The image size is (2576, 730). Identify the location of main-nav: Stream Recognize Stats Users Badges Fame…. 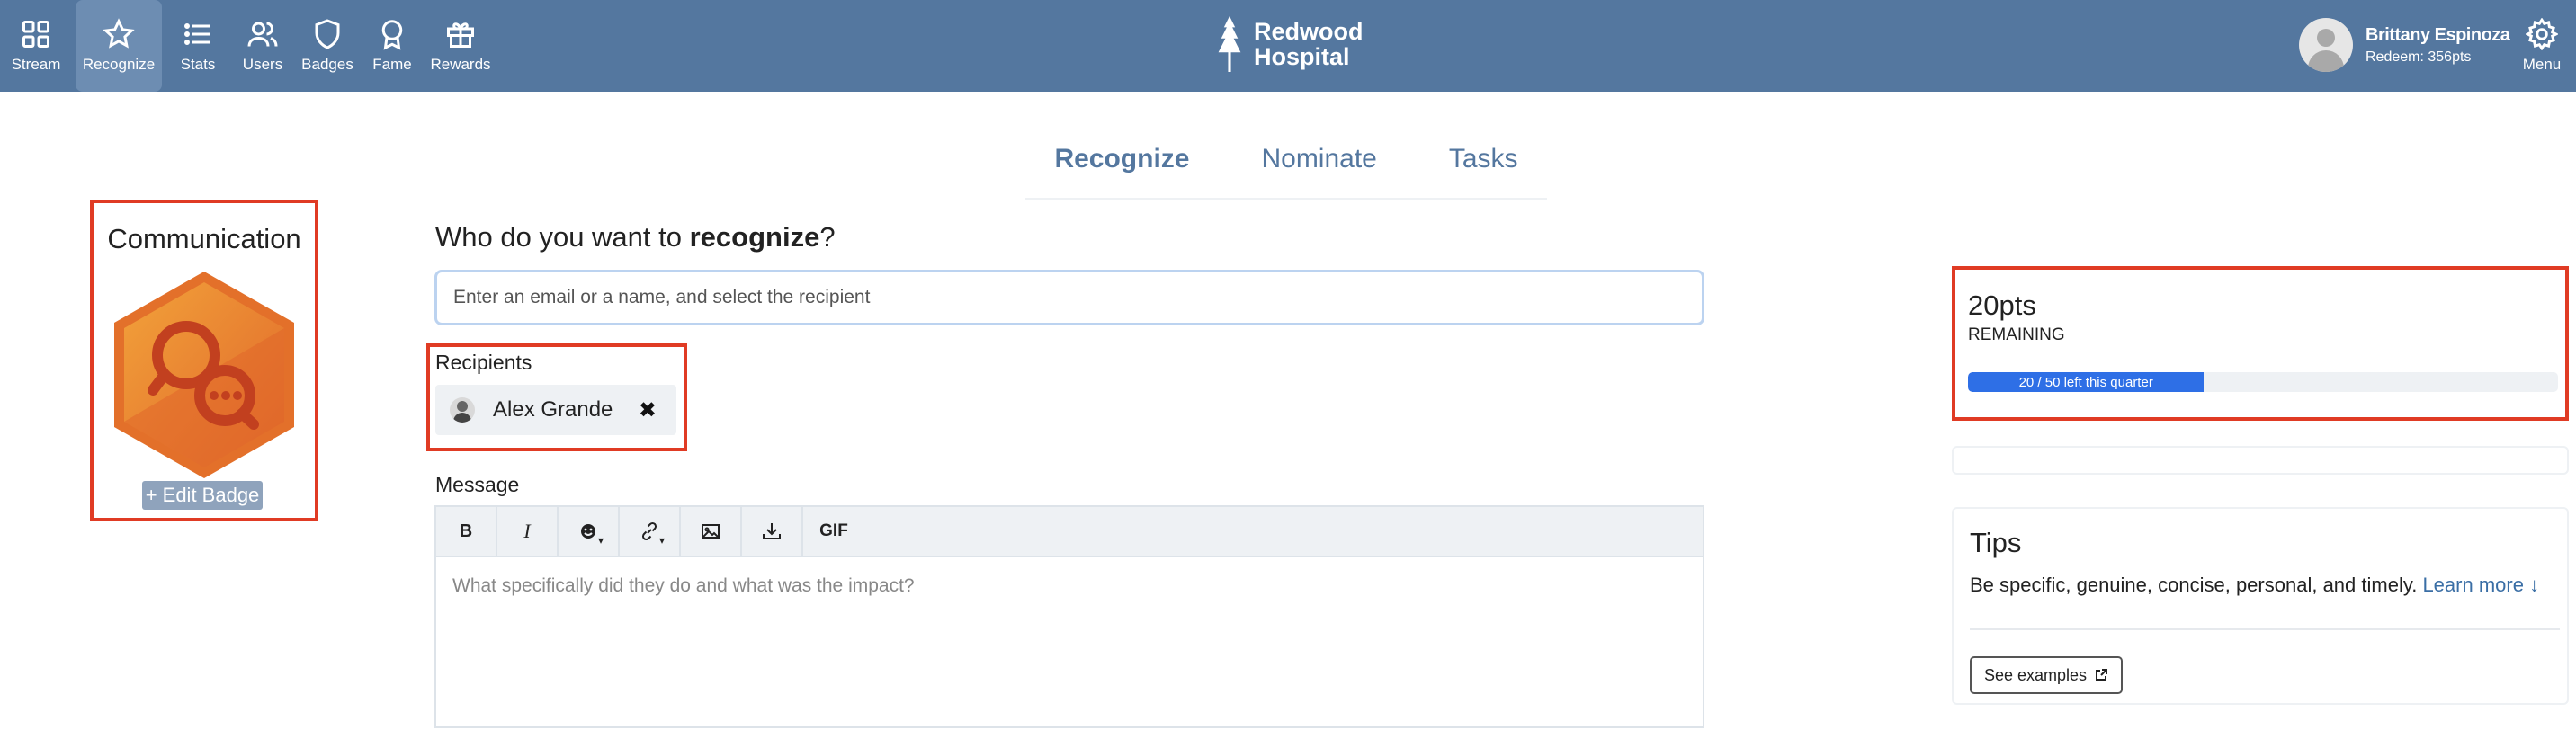
(248, 46).